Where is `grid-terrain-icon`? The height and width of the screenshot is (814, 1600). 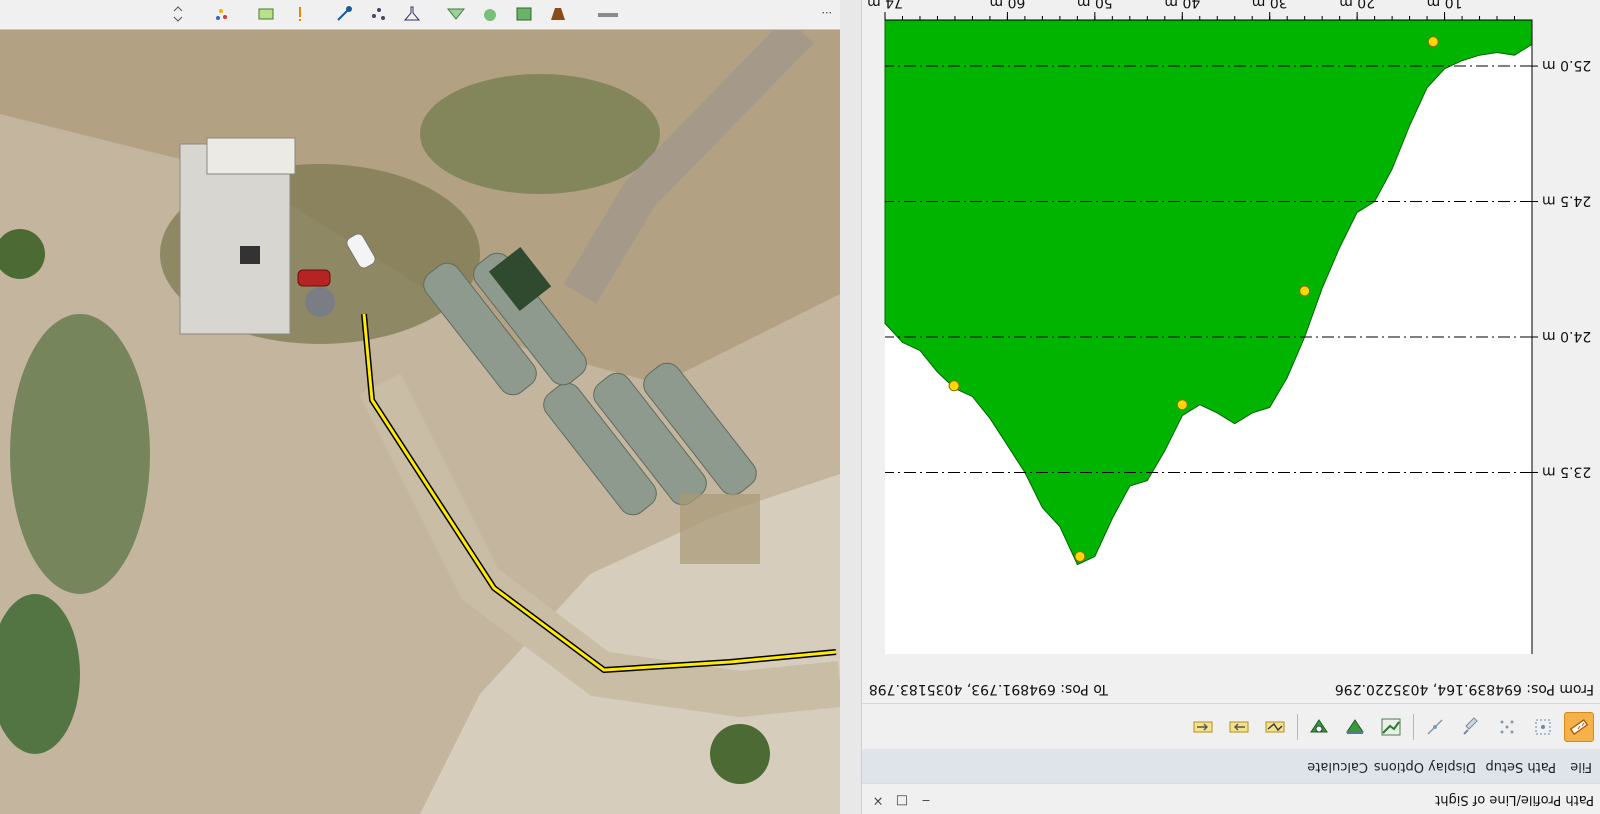
grid-terrain-icon is located at coordinates (456, 14).